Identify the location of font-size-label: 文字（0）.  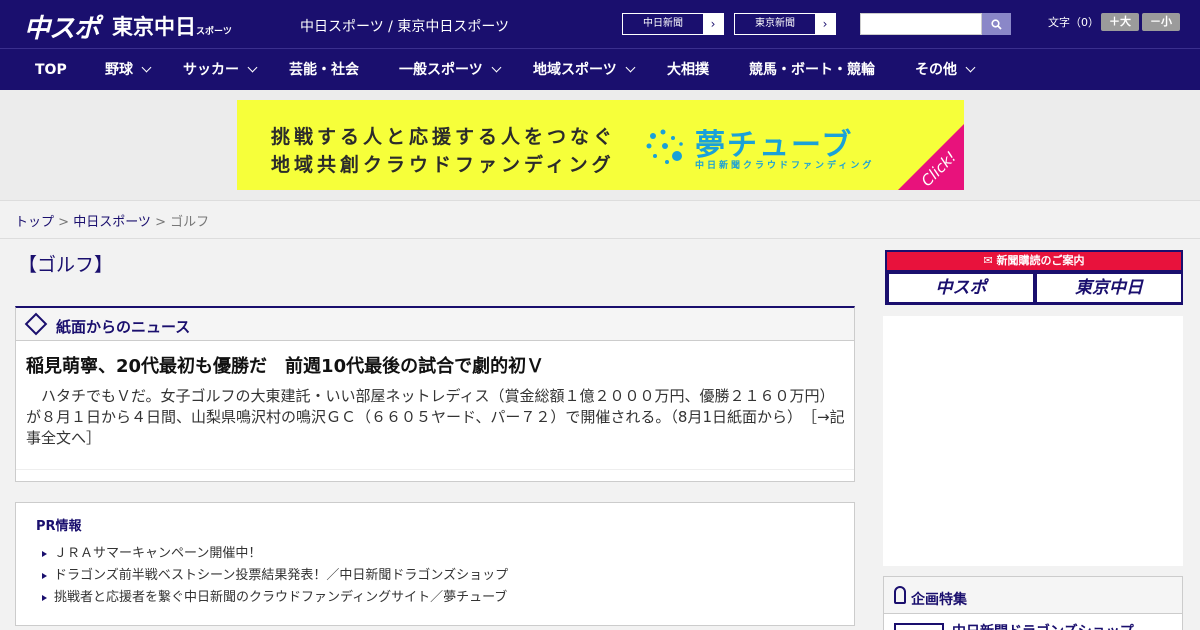
(1073, 22).